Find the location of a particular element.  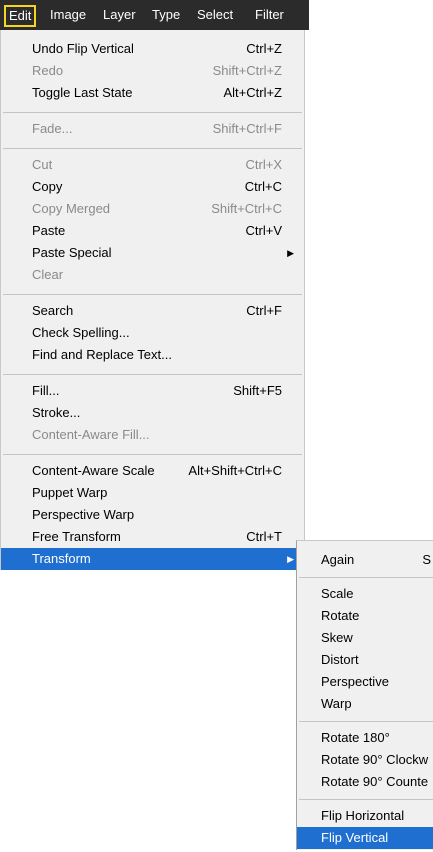

menu-filter: Filter is located at coordinates (269, 15).